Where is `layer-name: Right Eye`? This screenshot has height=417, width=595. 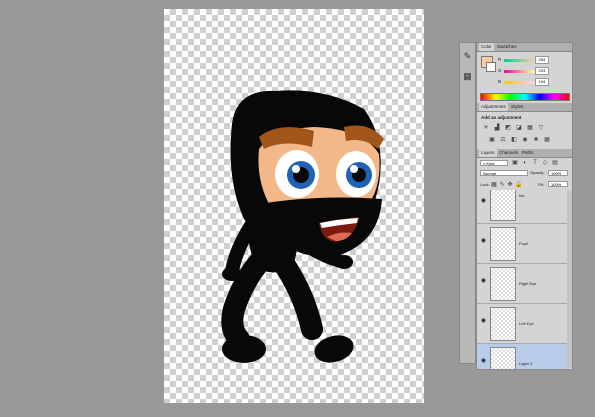 layer-name: Right Eye is located at coordinates (528, 283).